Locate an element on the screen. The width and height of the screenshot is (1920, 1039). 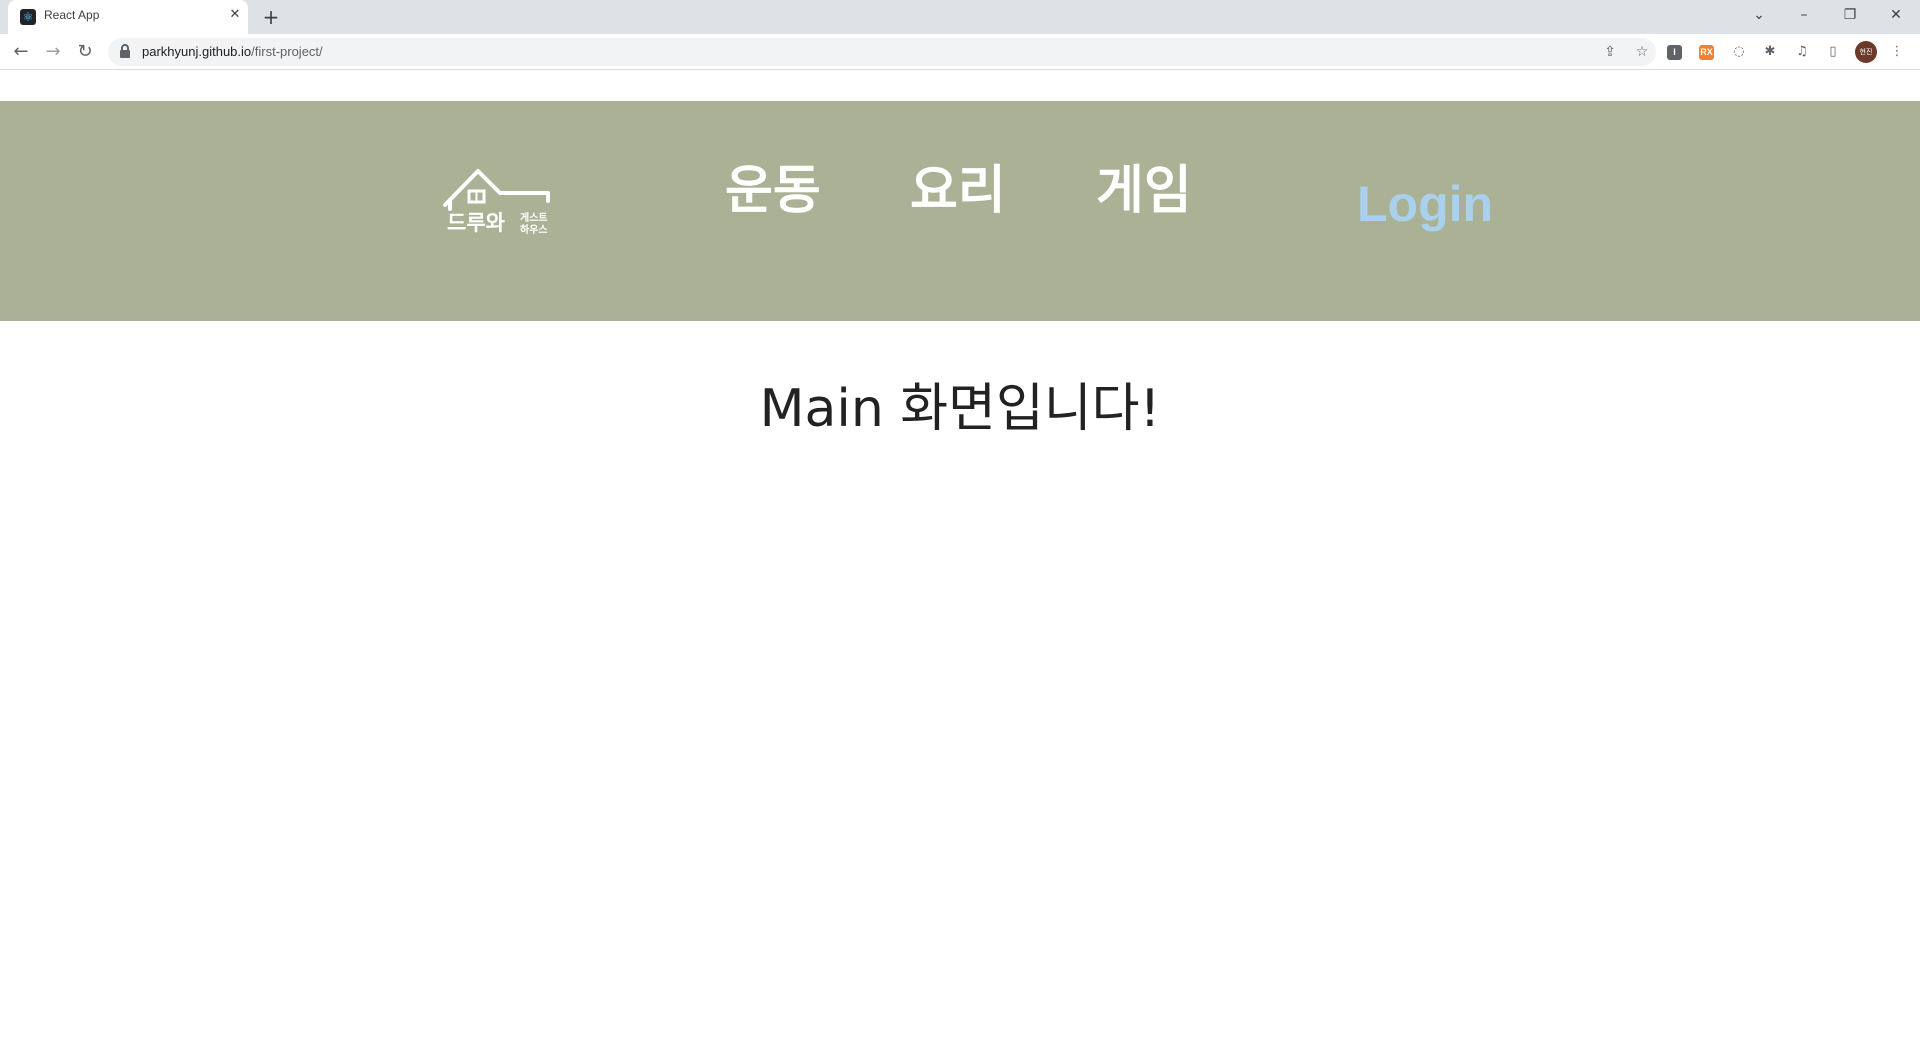
back-button: ← is located at coordinates (21, 52).